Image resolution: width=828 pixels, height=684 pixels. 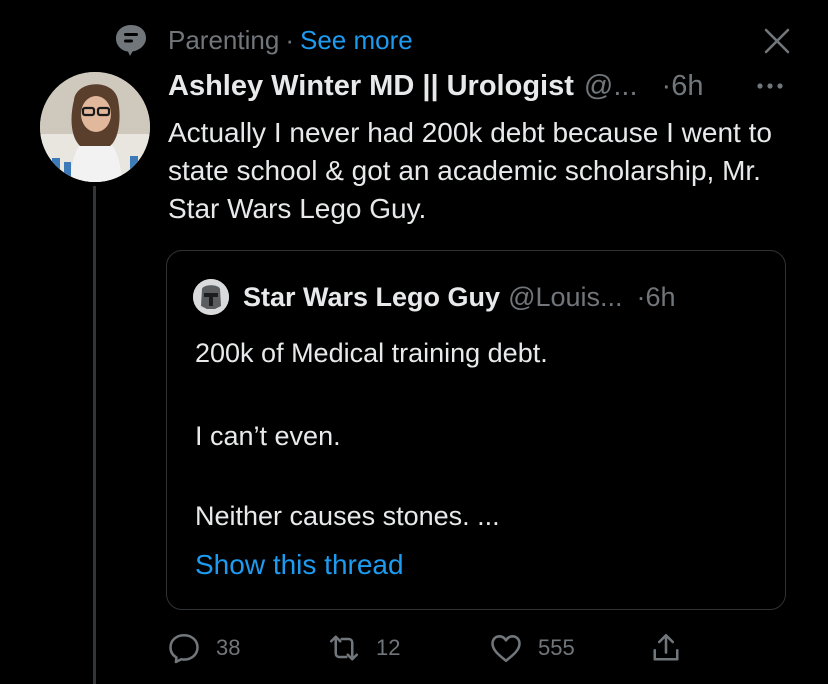 What do you see at coordinates (356, 40) in the screenshot?
I see `see-more-link: See more` at bounding box center [356, 40].